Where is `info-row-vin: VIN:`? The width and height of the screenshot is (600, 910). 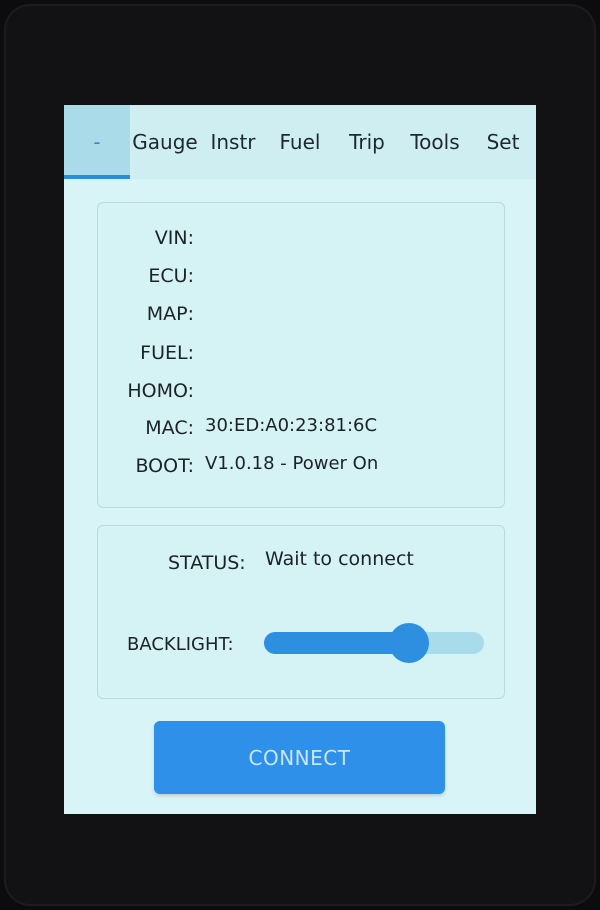 info-row-vin: VIN: is located at coordinates (301, 240).